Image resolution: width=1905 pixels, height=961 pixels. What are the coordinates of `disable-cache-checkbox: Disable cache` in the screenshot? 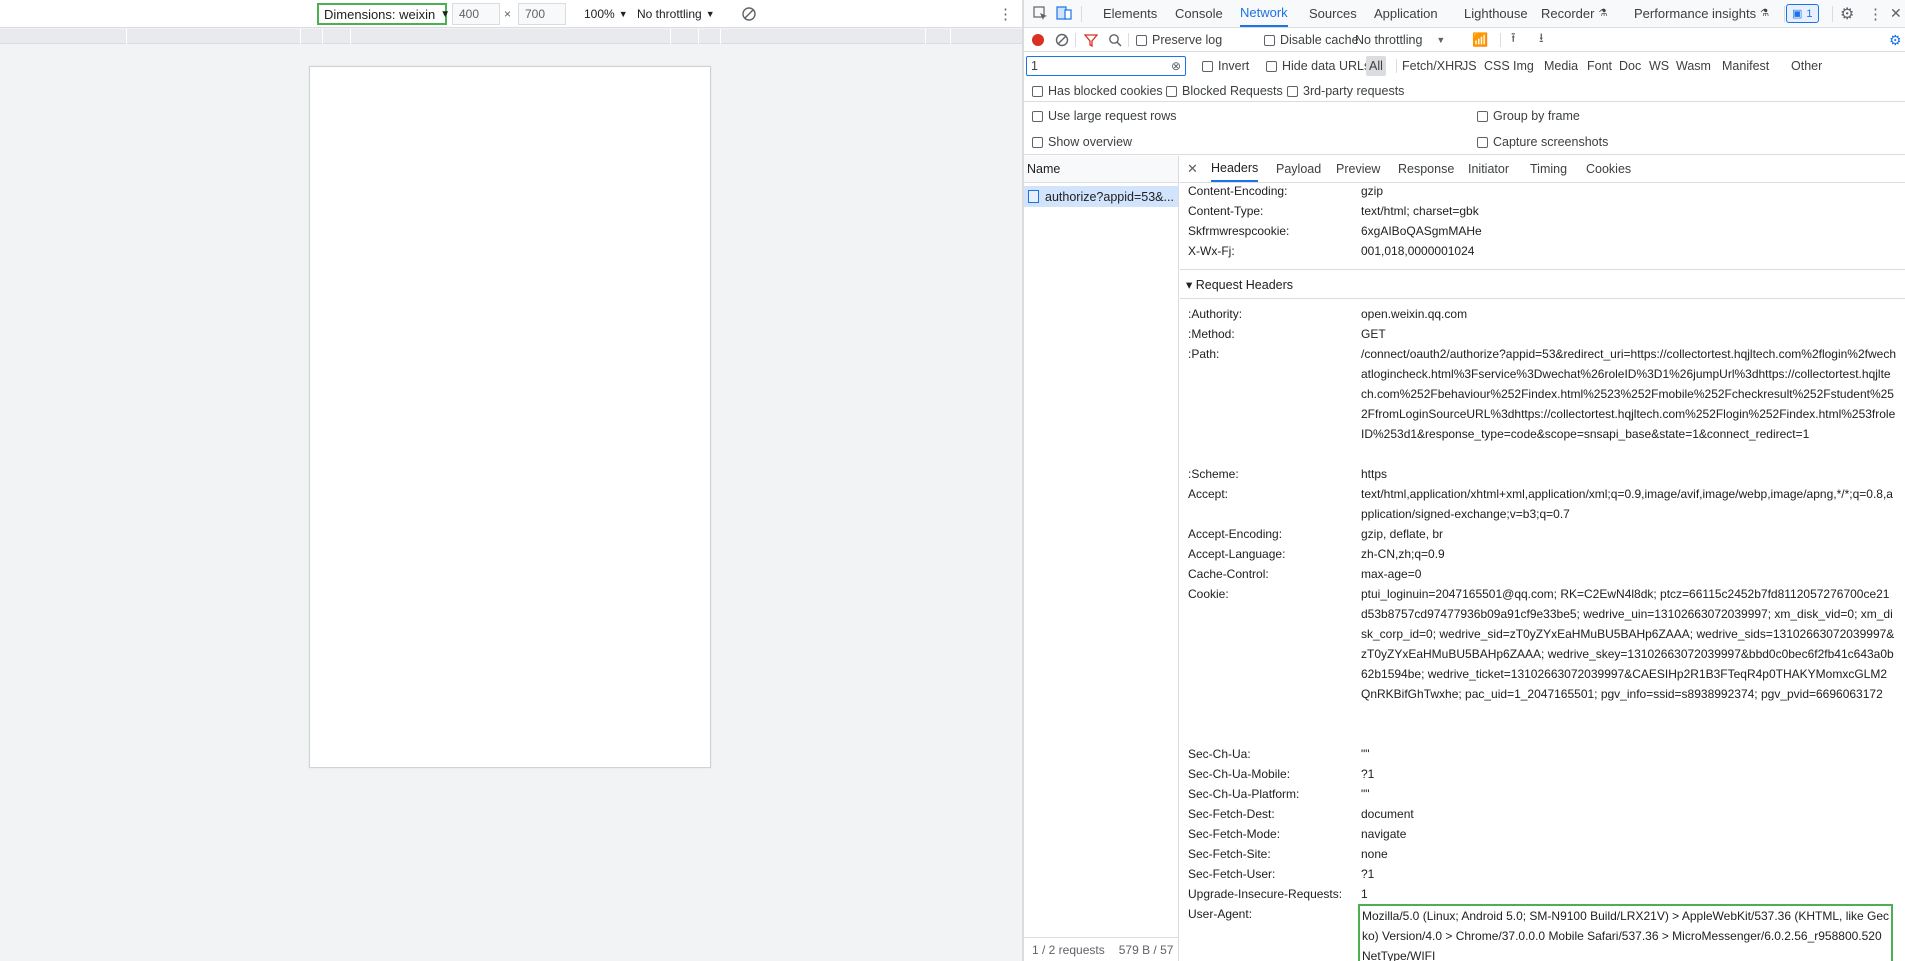 It's located at (1311, 40).